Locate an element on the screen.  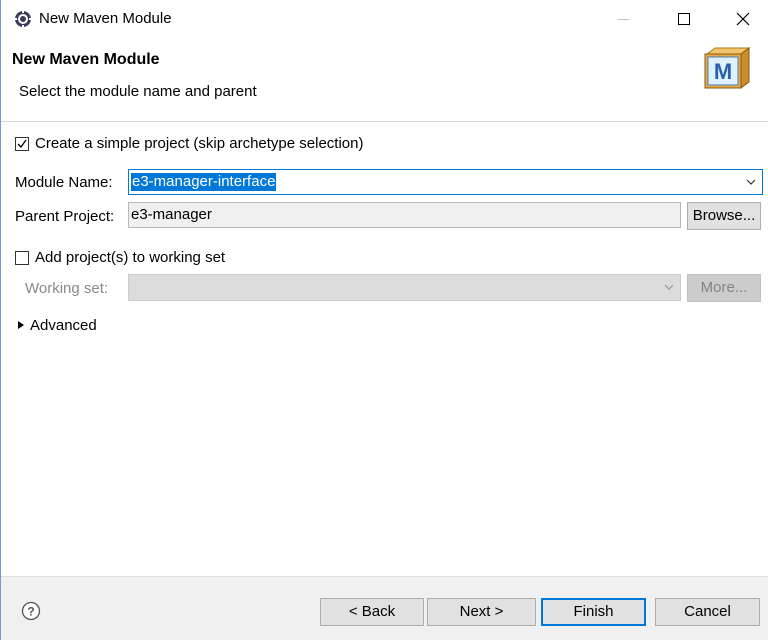
close-button is located at coordinates (743, 19).